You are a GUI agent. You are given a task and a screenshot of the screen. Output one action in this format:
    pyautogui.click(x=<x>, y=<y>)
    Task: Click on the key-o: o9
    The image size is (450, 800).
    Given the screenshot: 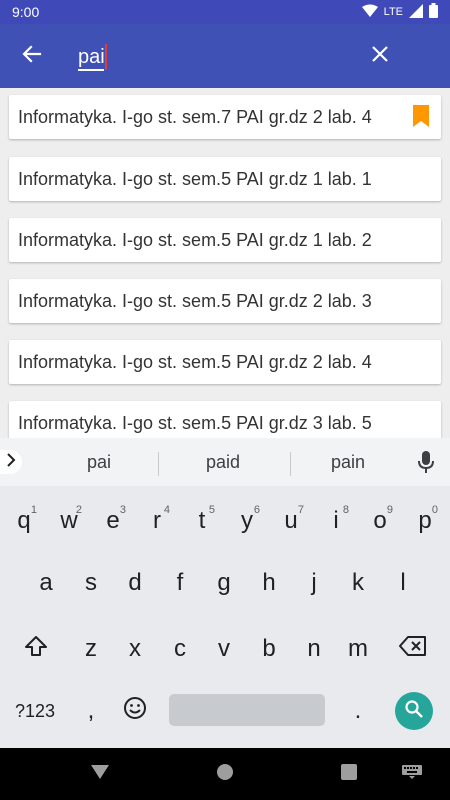 What is the action you would take?
    pyautogui.click(x=380, y=521)
    